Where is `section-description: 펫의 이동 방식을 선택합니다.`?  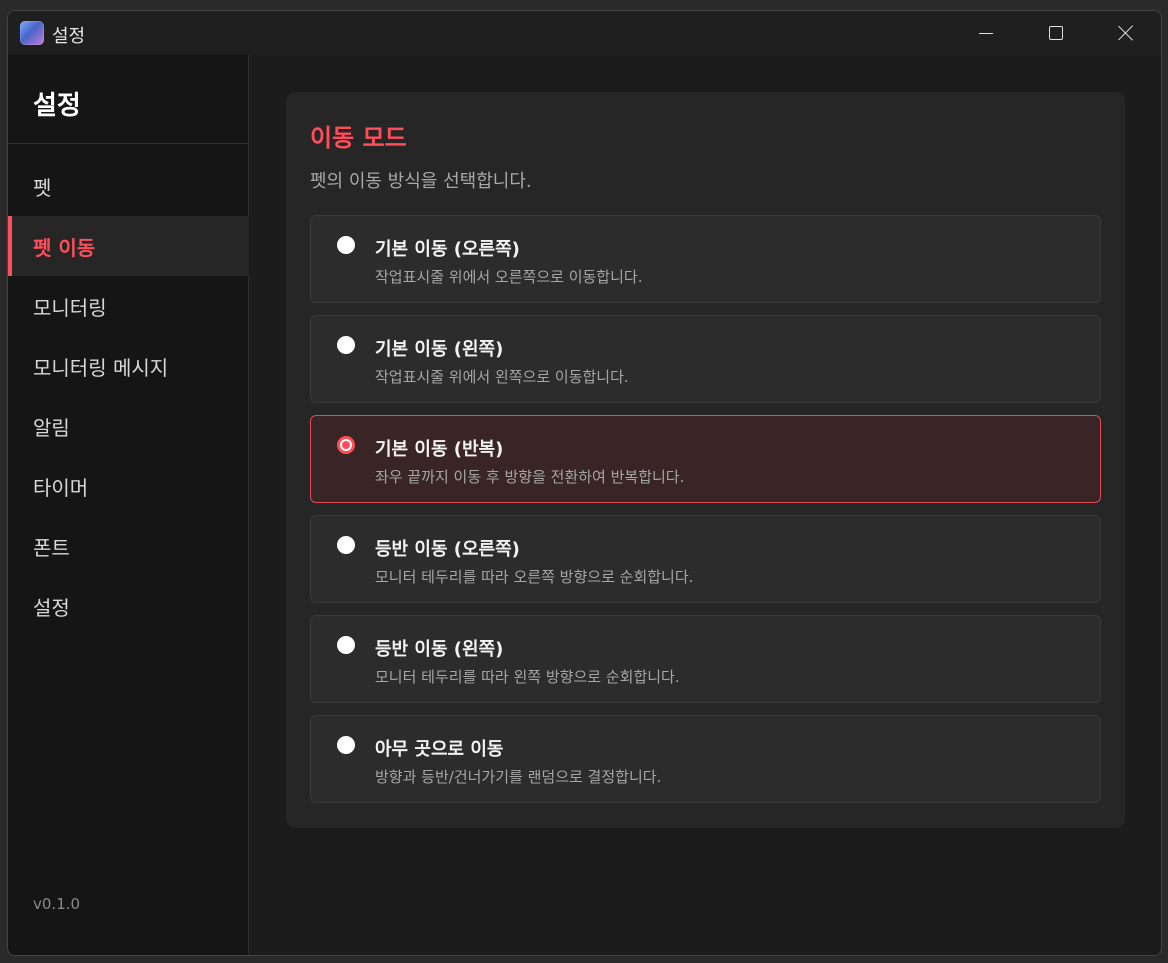
section-description: 펫의 이동 방식을 선택합니다. is located at coordinates (421, 181).